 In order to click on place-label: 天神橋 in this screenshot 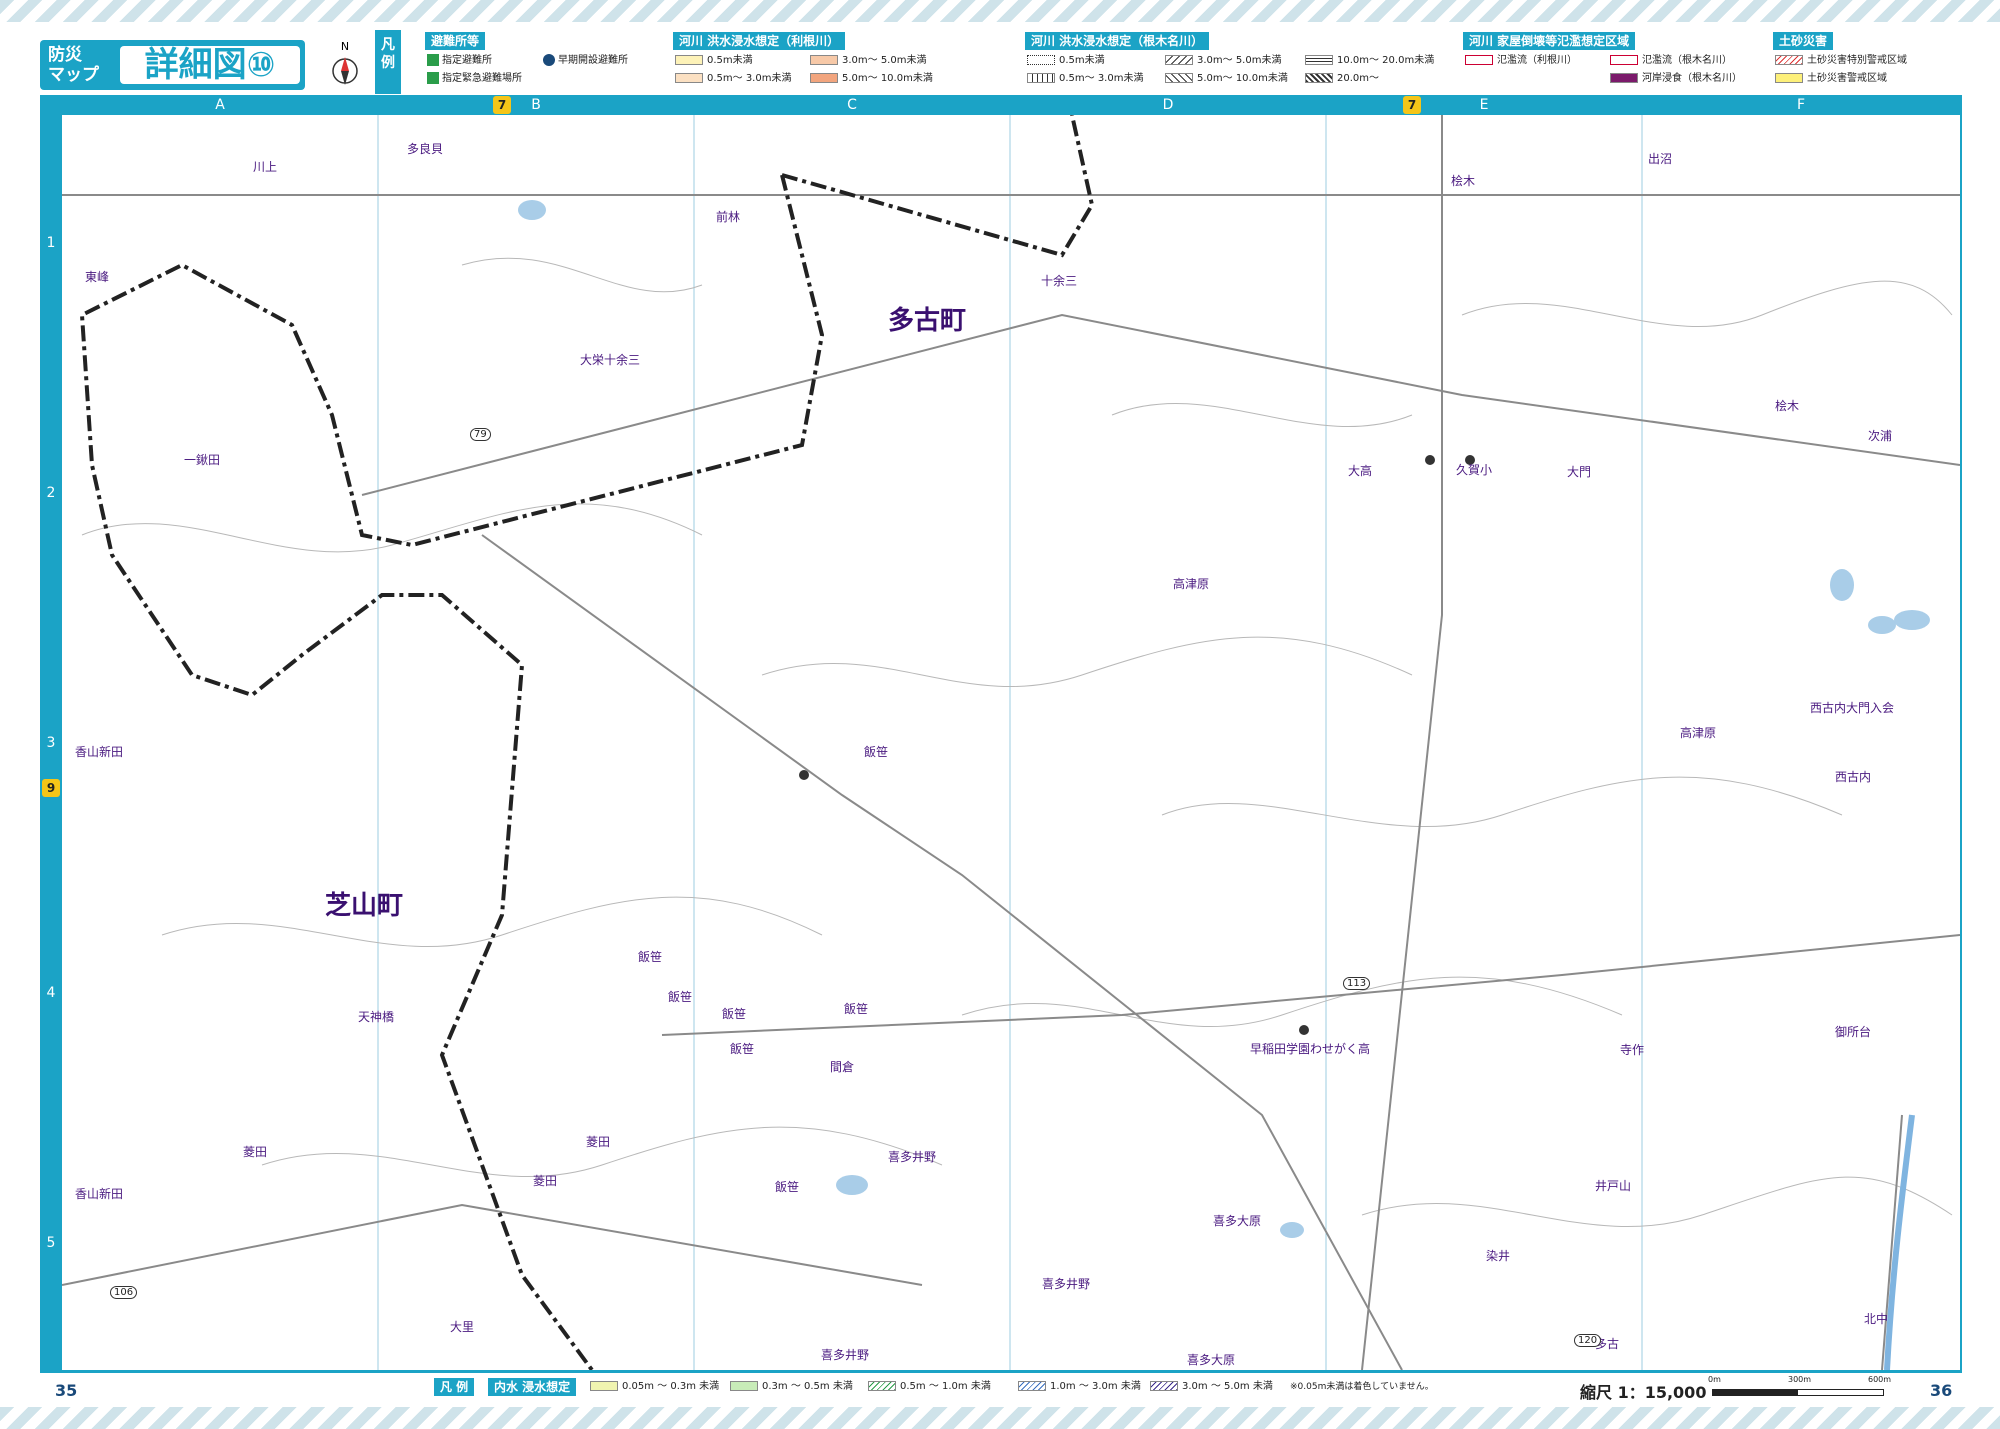, I will do `click(376, 1017)`.